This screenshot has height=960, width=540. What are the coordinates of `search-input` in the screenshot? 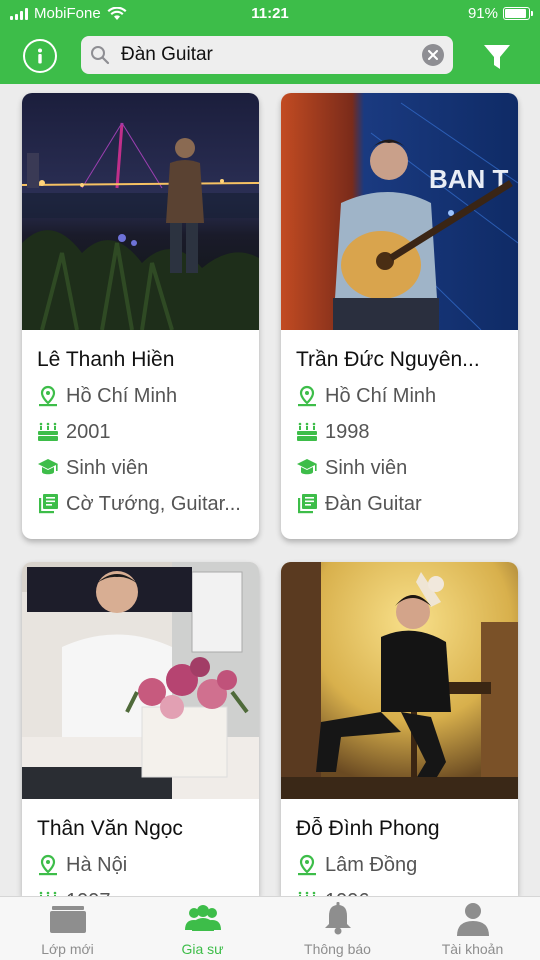 It's located at (266, 55).